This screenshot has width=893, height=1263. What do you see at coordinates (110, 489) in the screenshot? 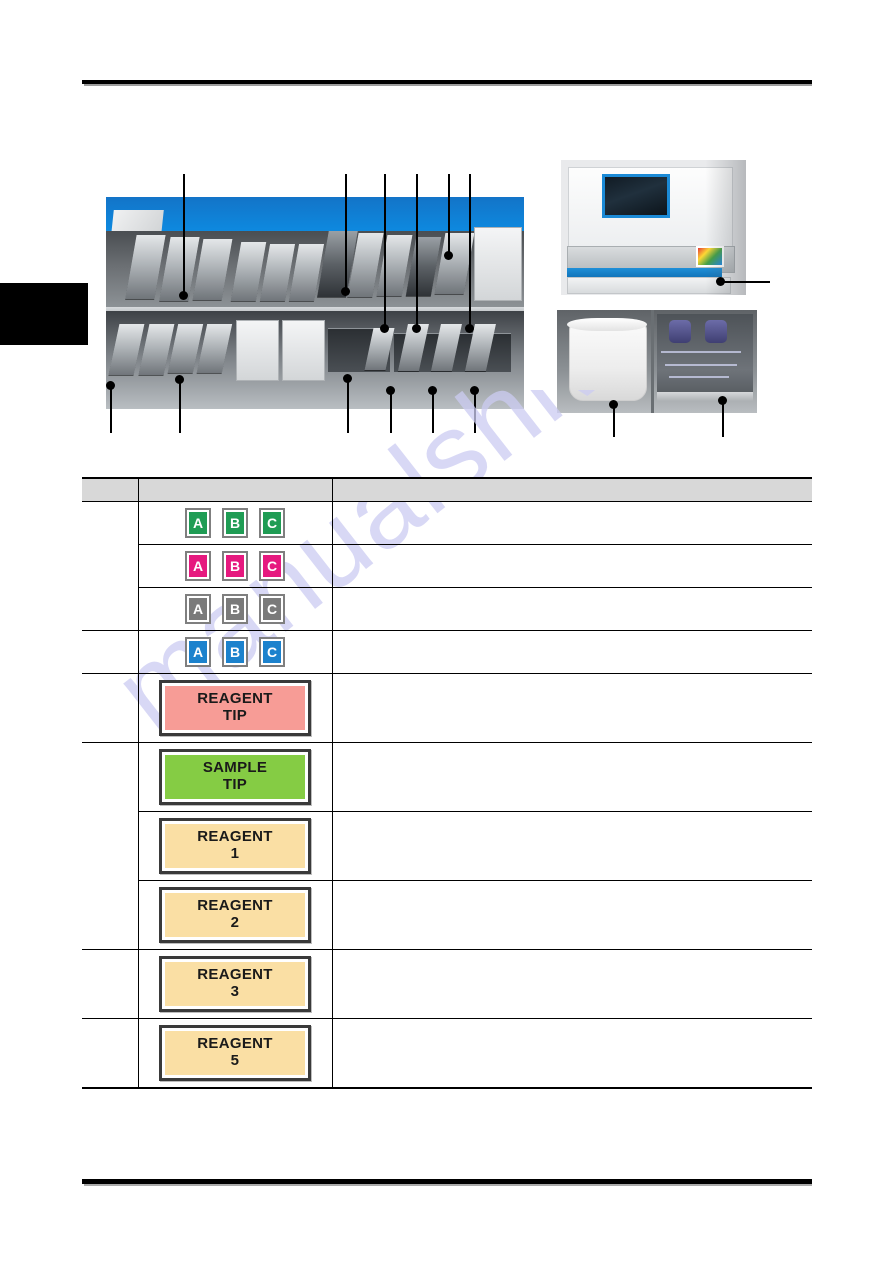
I see `header-number` at bounding box center [110, 489].